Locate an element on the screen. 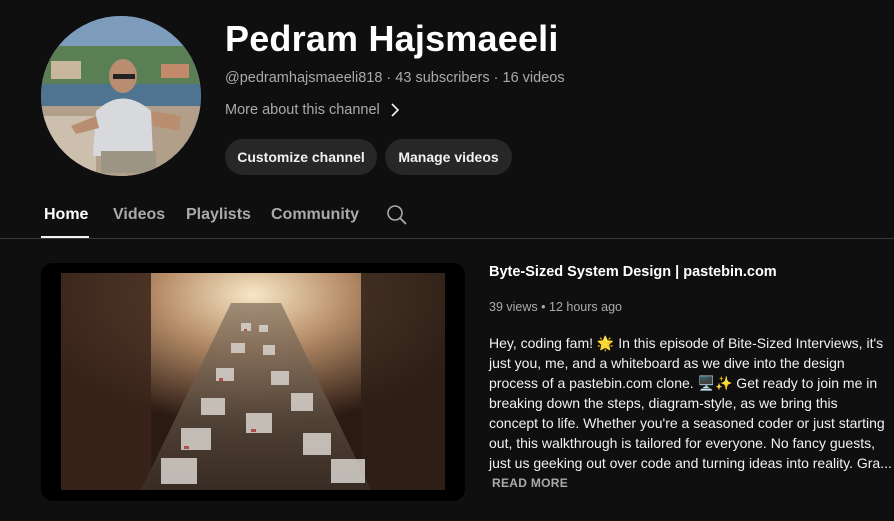  upload-age: 12 hours ago is located at coordinates (585, 307).